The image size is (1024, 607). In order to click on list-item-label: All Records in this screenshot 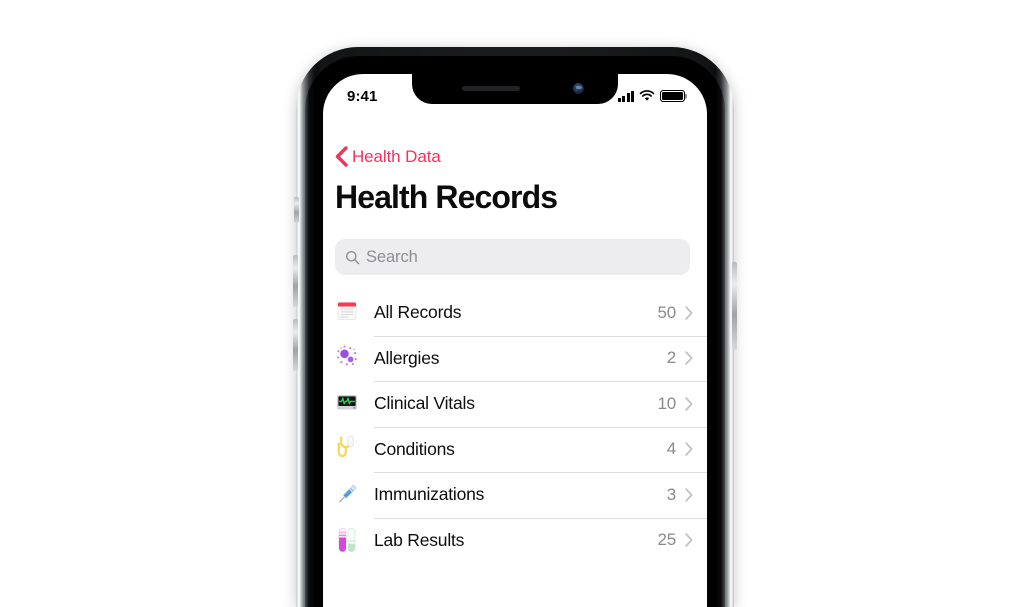, I will do `click(418, 312)`.